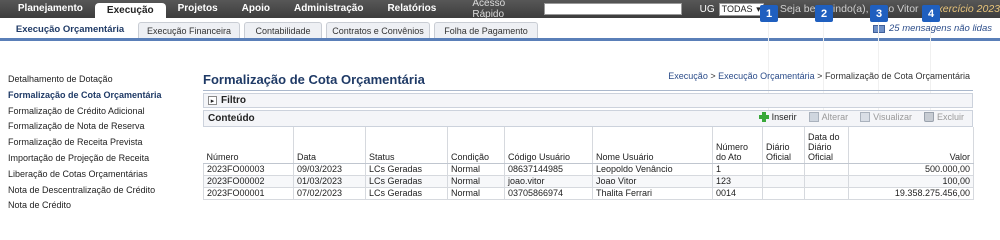 This screenshot has width=1000, height=240. What do you see at coordinates (826, 145) in the screenshot?
I see `column-header: Data do Diário Oficial` at bounding box center [826, 145].